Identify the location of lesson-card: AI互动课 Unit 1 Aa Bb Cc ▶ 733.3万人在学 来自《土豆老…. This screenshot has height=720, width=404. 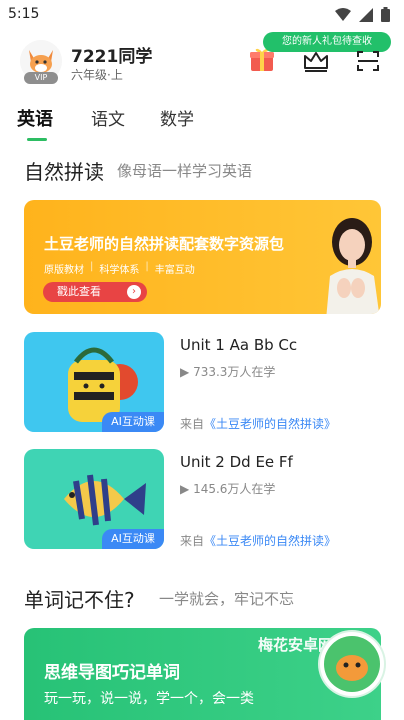
(202, 382).